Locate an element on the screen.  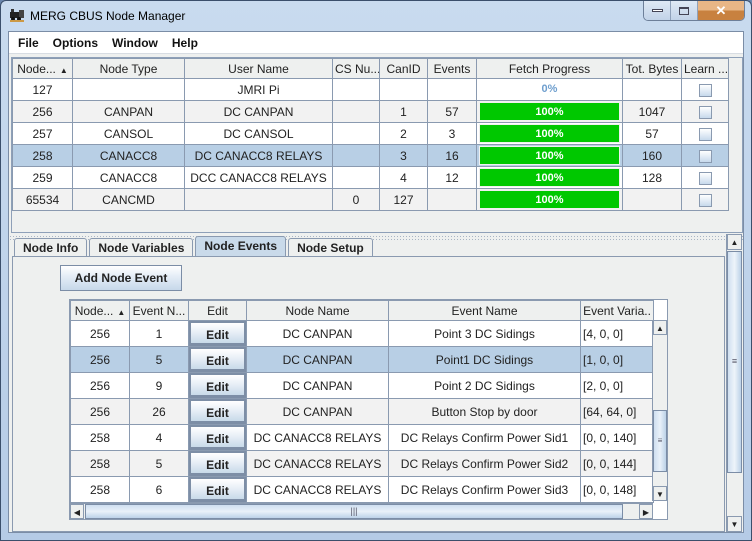
event-name: Point1 DC Sidings is located at coordinates (484, 359).